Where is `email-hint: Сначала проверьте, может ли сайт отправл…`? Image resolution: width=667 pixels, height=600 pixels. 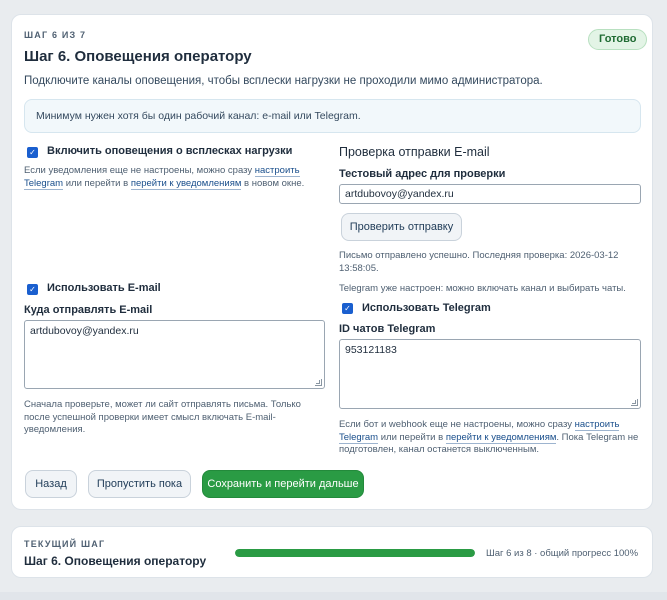 email-hint: Сначала проверьте, может ли сайт отправл… is located at coordinates (162, 417).